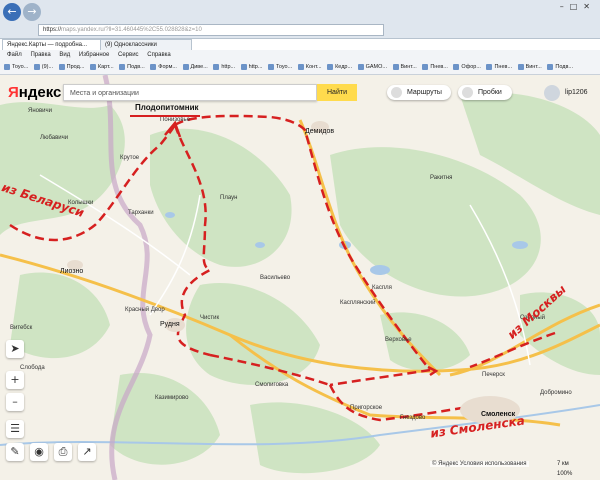 The width and height of the screenshot is (600, 480). What do you see at coordinates (14, 55) in the screenshot?
I see `menu-file: Файл` at bounding box center [14, 55].